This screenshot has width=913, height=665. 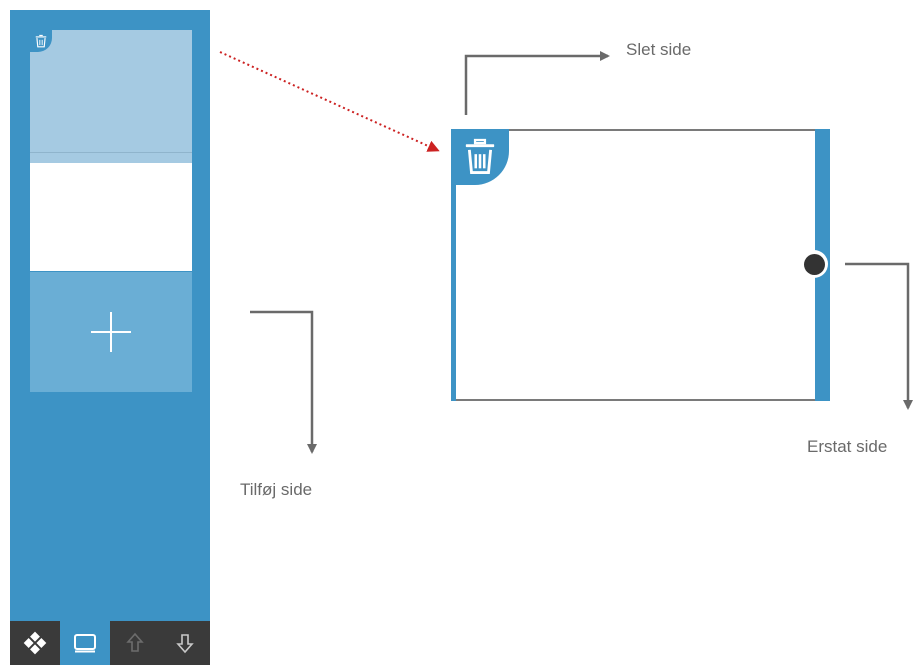 What do you see at coordinates (879, 336) in the screenshot?
I see `annotation-line-replace` at bounding box center [879, 336].